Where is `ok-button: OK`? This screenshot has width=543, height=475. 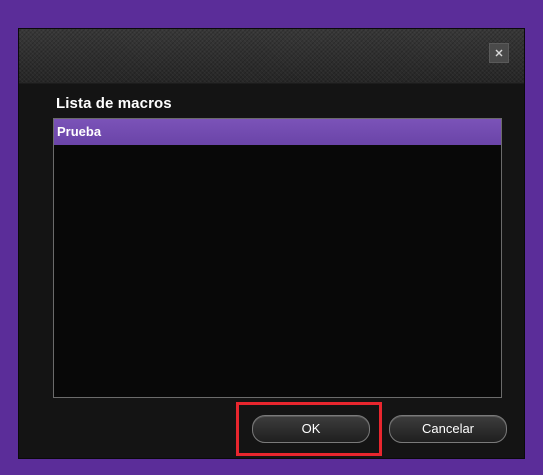 ok-button: OK is located at coordinates (311, 429).